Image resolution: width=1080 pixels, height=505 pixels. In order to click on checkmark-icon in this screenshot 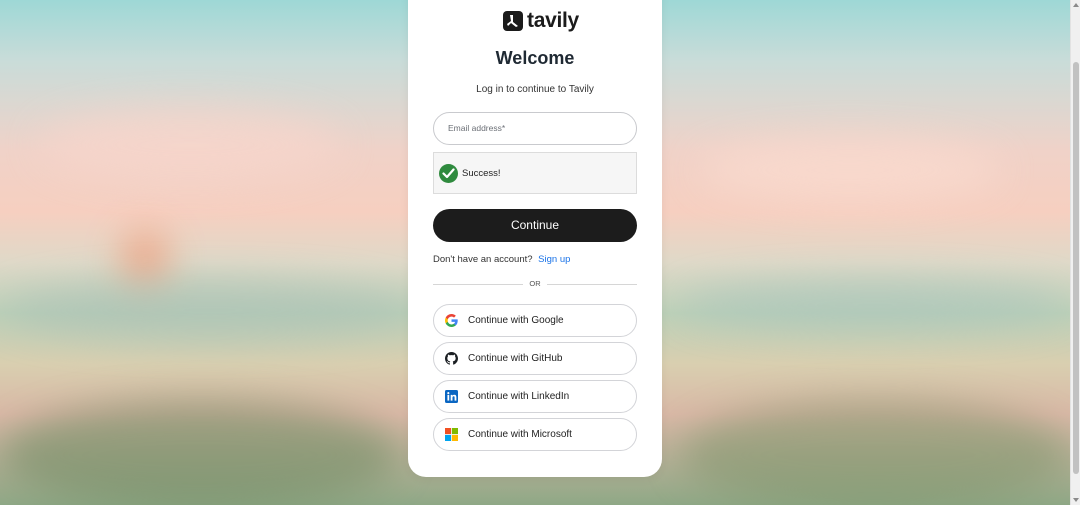, I will do `click(448, 173)`.